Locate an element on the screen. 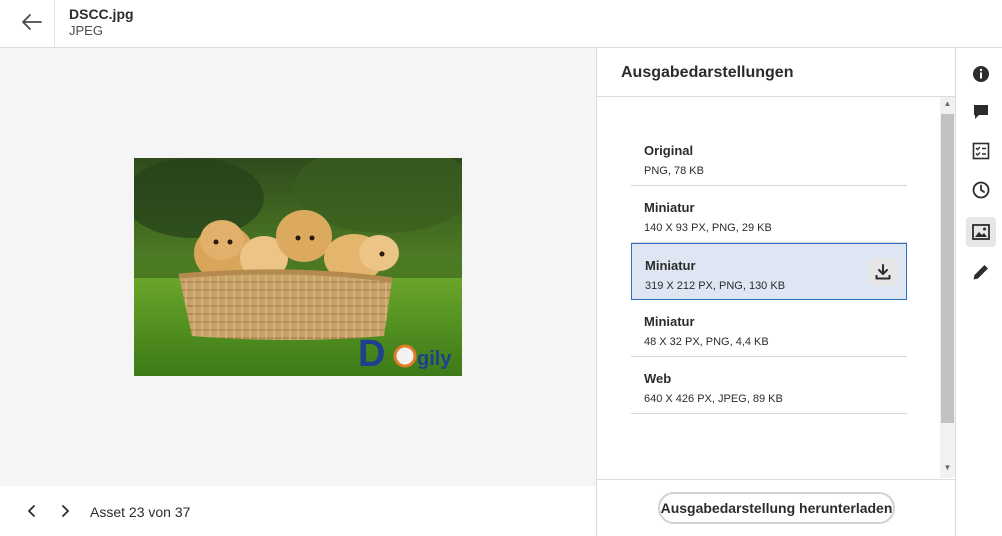  asset-counter: Asset 23 von 37 is located at coordinates (140, 512).